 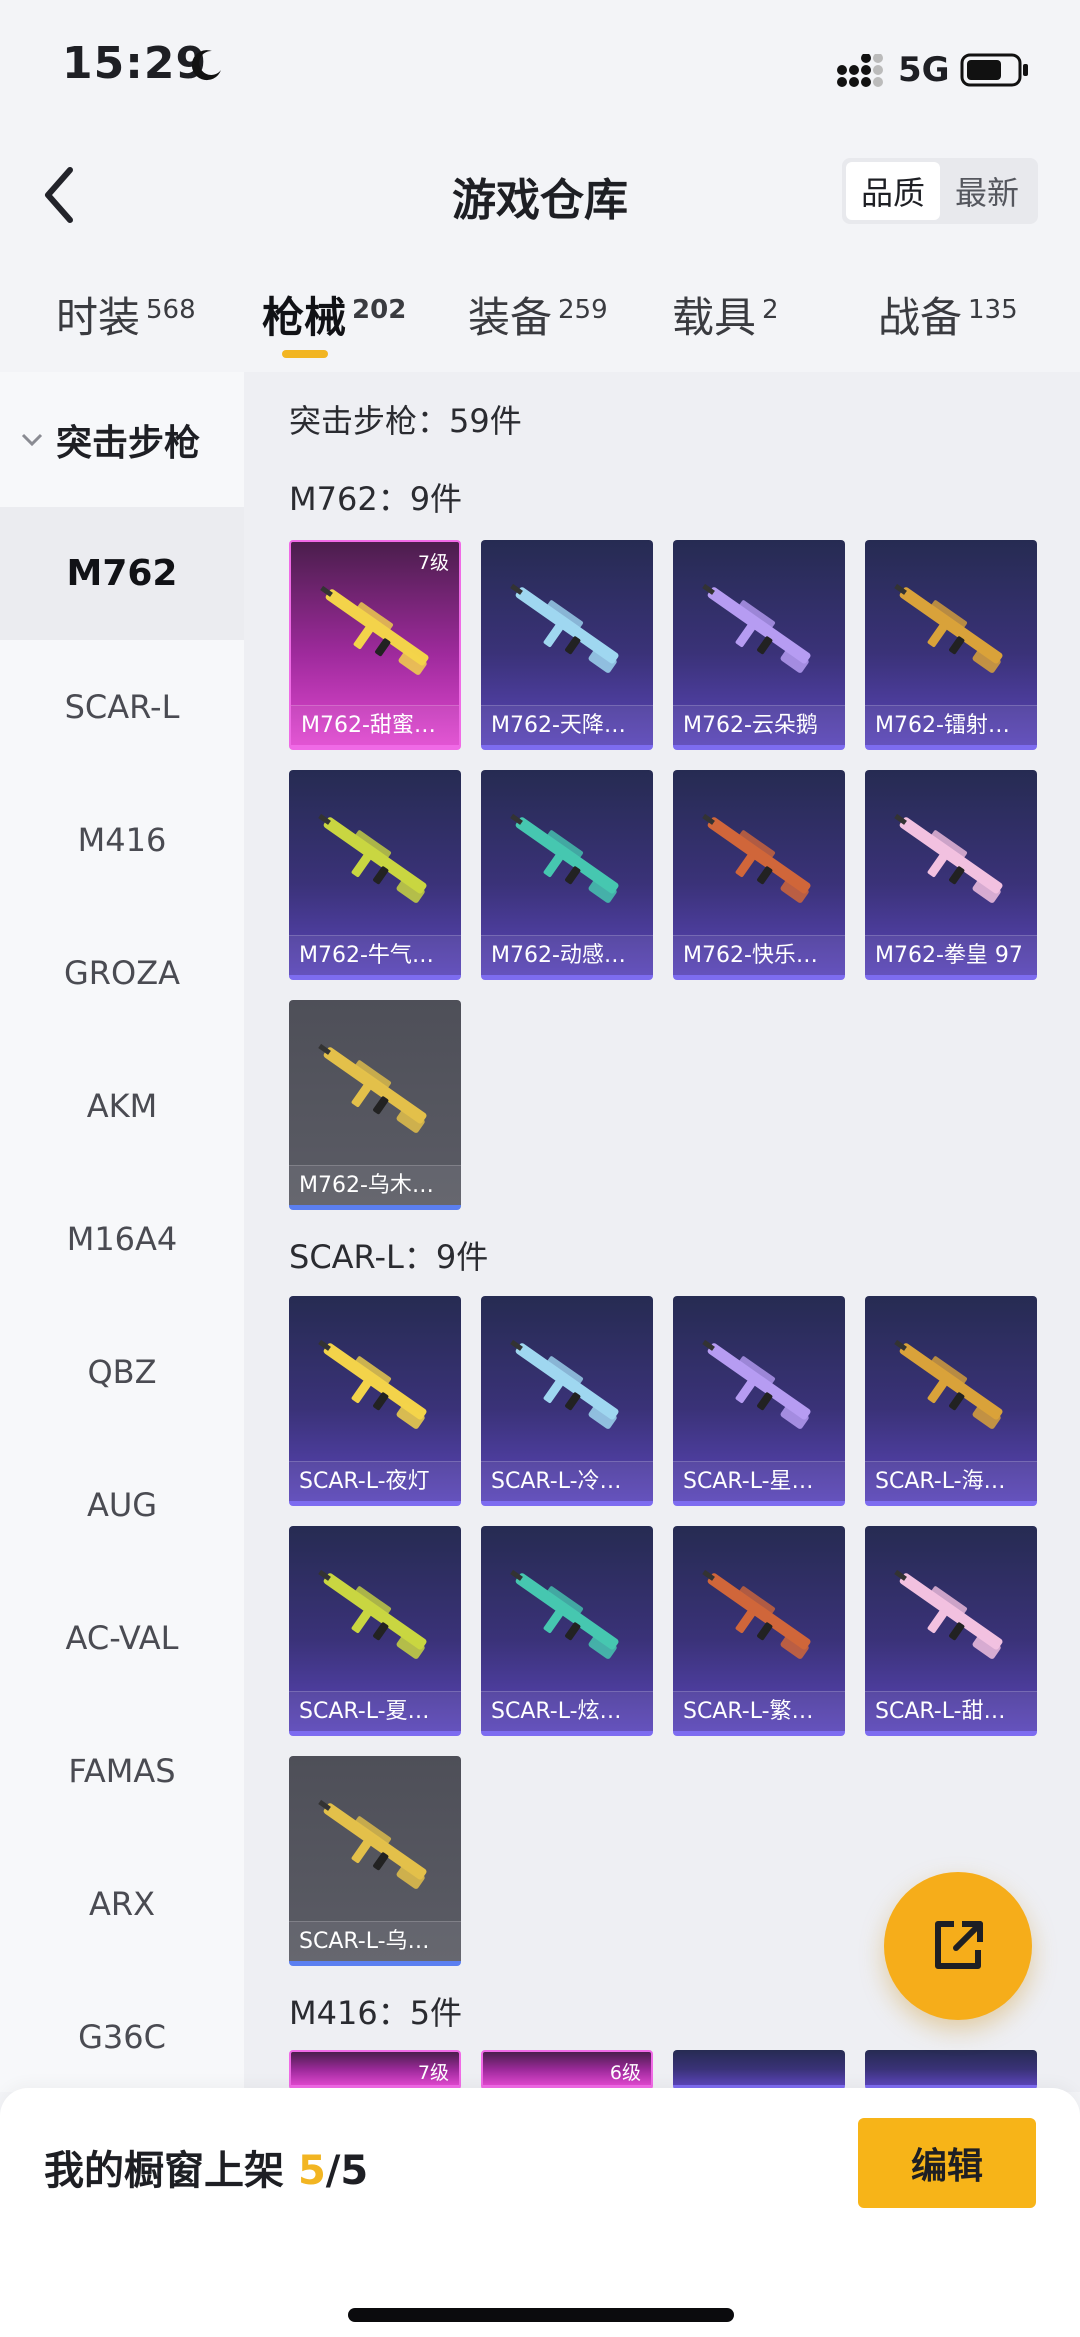 I want to click on showcase-bar: 我的橱窗上架 5/5 编辑, so click(x=540, y=2212).